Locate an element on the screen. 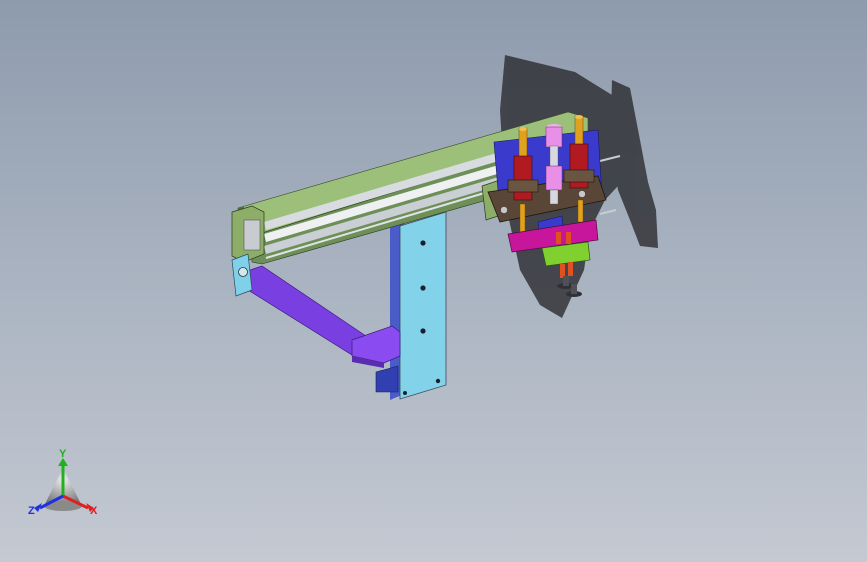  reference-triad: Y X Z is located at coordinates (65, 486).